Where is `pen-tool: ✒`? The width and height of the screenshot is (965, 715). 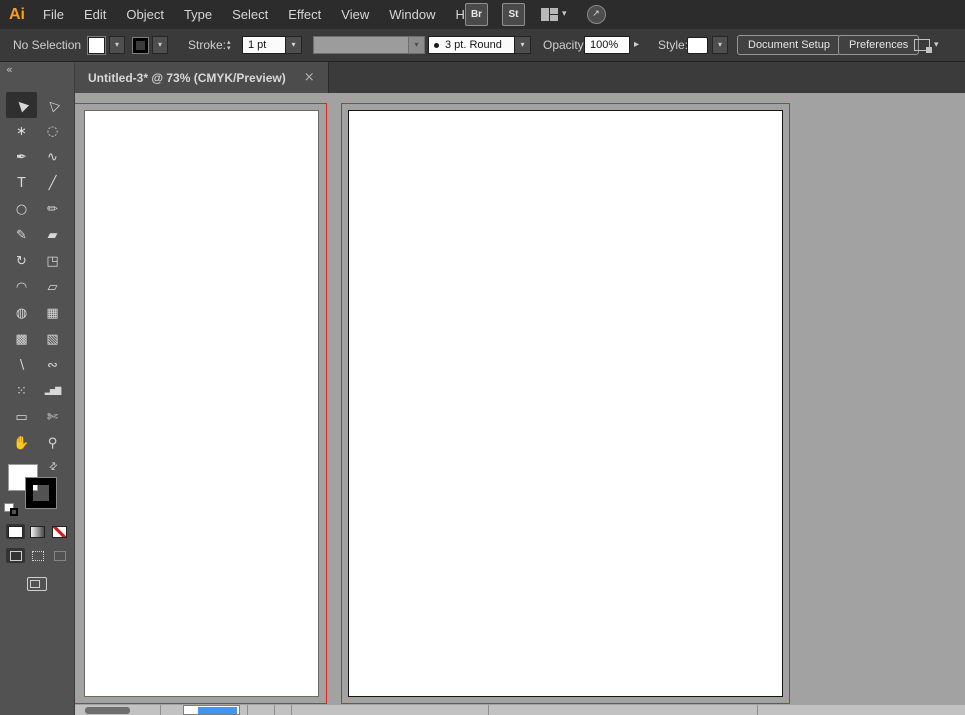 pen-tool: ✒ is located at coordinates (21, 157).